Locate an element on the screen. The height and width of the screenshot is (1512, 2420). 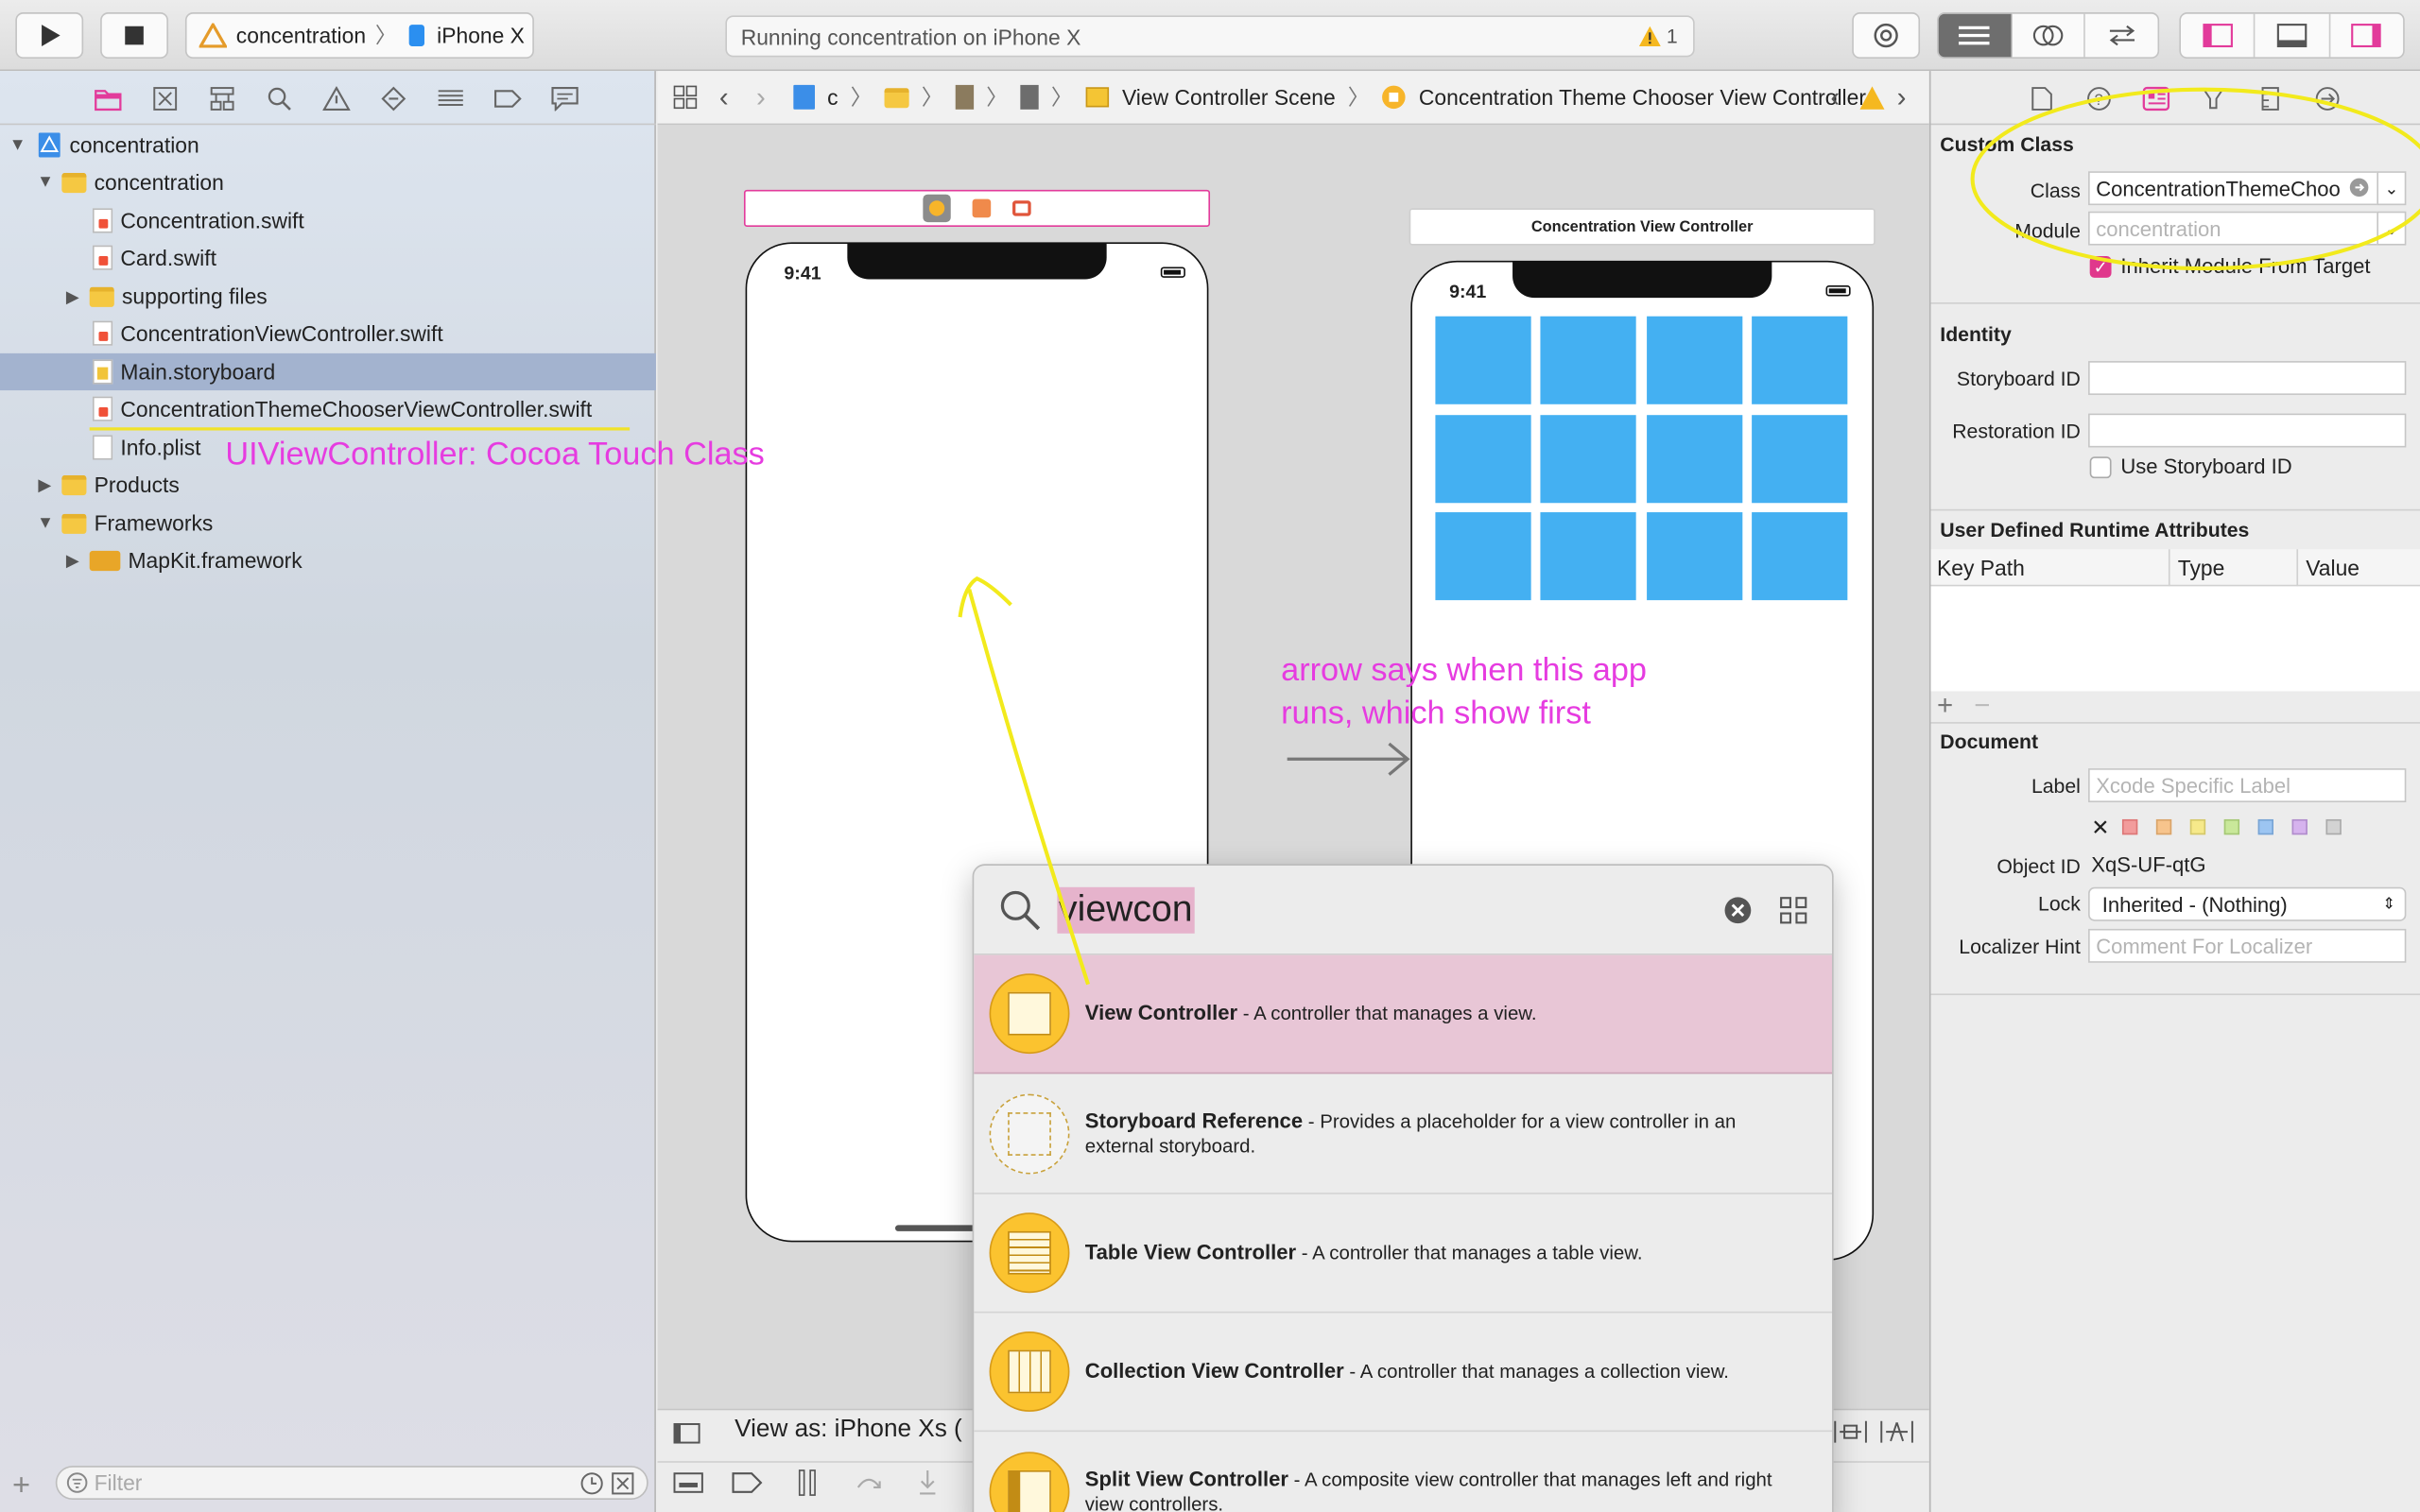
exit-icon is located at coordinates (1021, 208).